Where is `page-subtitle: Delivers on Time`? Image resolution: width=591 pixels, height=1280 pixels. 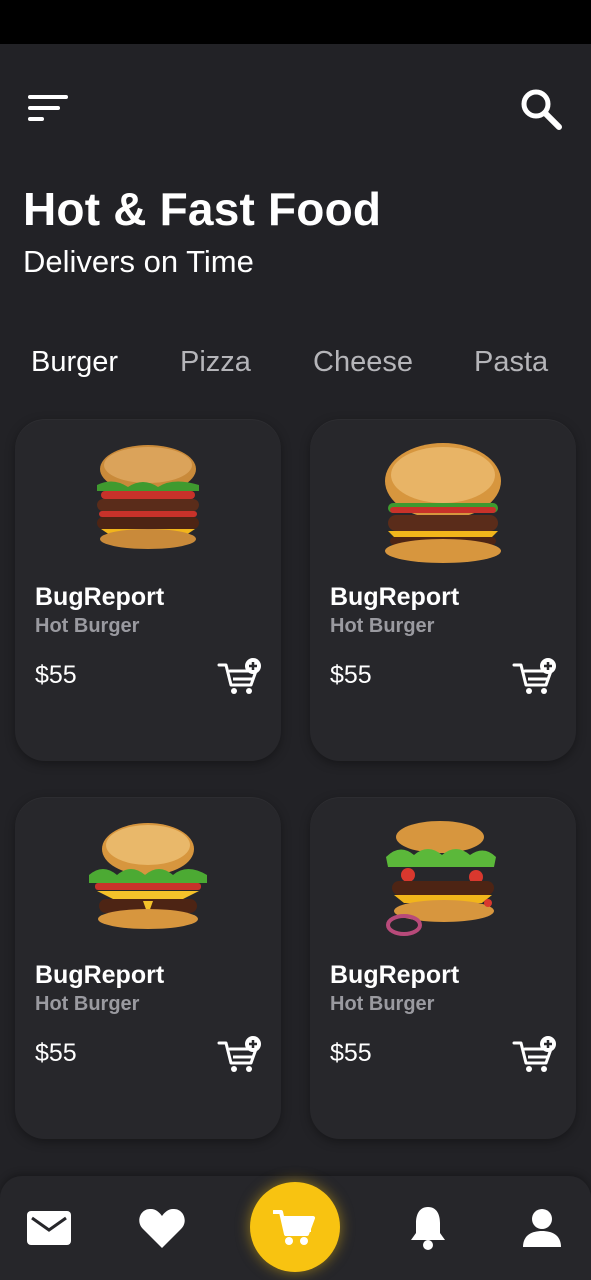
page-subtitle: Delivers on Time is located at coordinates (138, 261).